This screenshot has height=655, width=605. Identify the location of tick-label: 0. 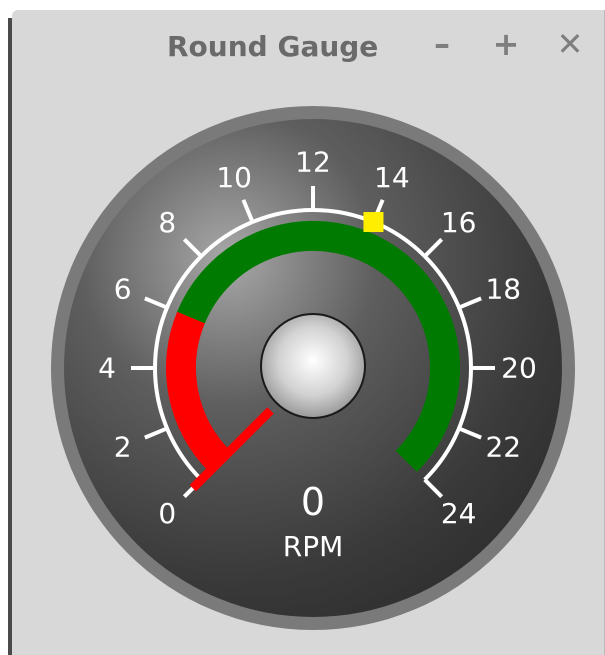
(167, 513).